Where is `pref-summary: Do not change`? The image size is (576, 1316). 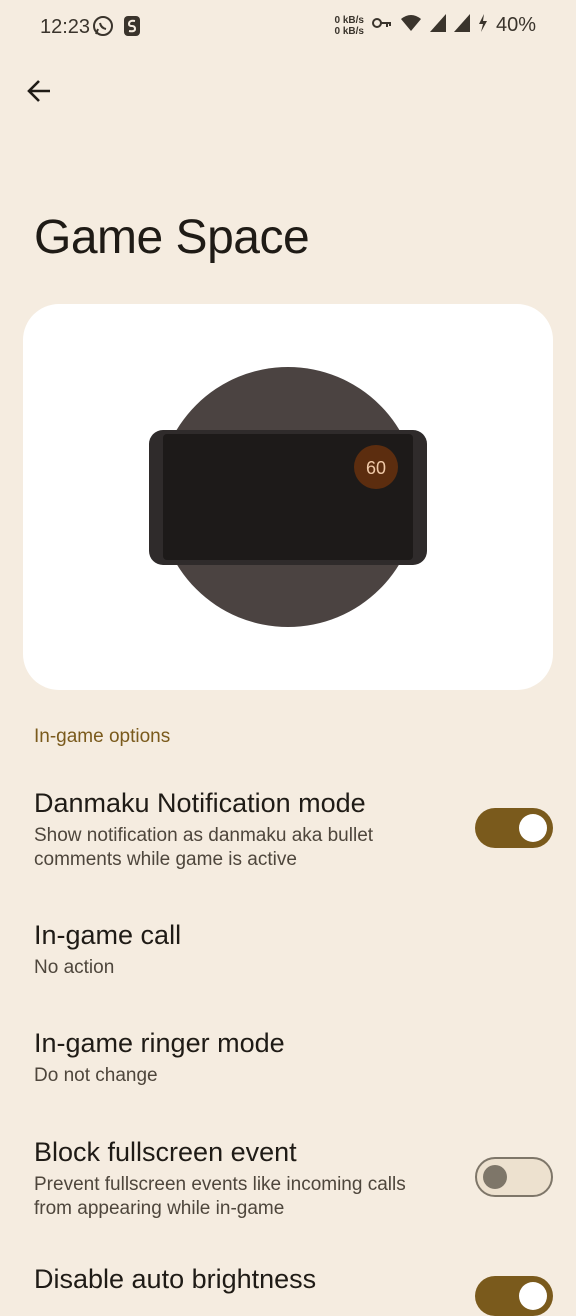 pref-summary: Do not change is located at coordinates (96, 1075).